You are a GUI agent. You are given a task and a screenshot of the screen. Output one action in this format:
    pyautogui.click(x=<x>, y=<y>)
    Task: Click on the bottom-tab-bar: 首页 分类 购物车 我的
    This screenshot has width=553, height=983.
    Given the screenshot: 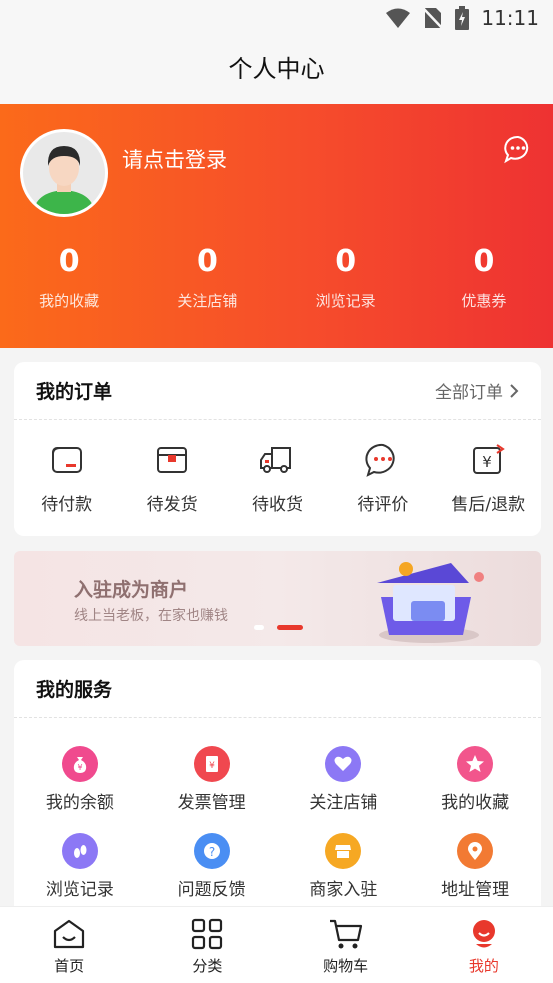 What is the action you would take?
    pyautogui.click(x=276, y=944)
    